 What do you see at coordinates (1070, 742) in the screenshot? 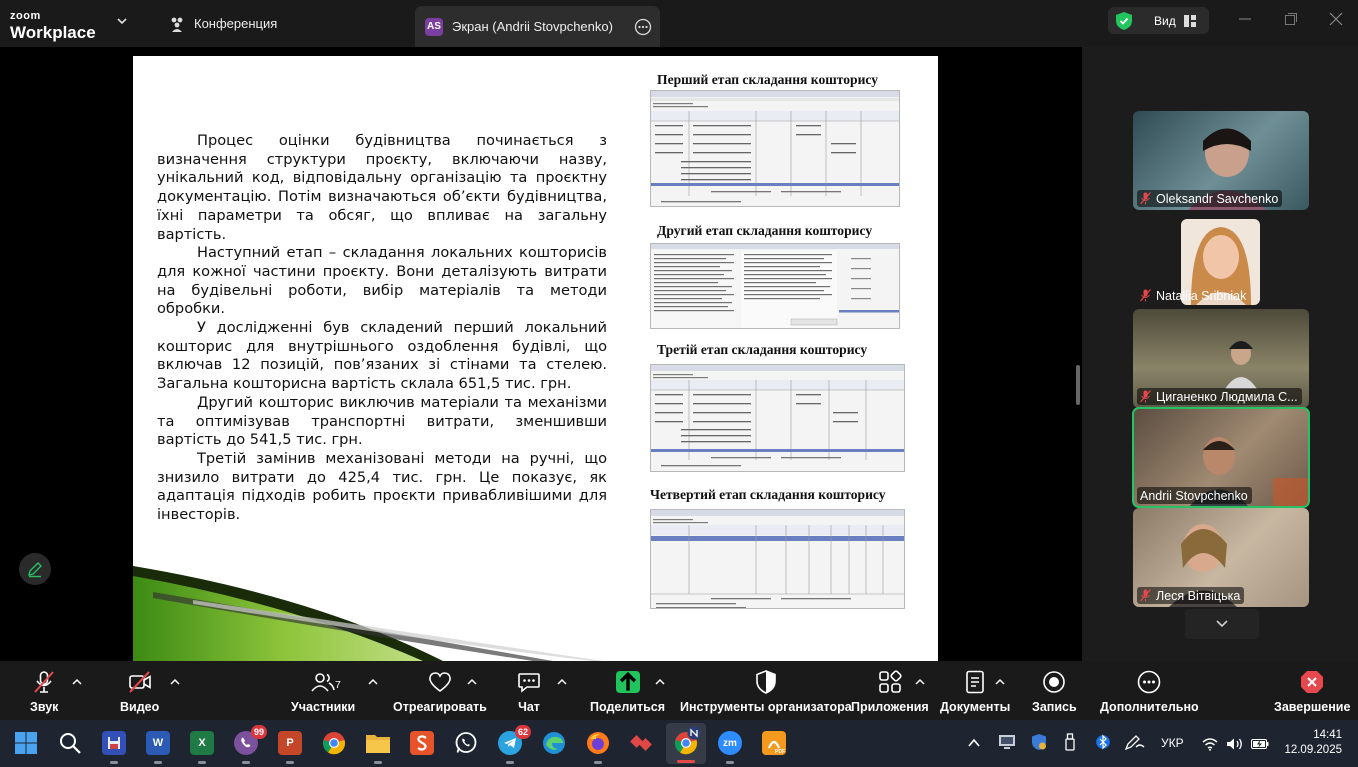
I see `usb-device-icon` at bounding box center [1070, 742].